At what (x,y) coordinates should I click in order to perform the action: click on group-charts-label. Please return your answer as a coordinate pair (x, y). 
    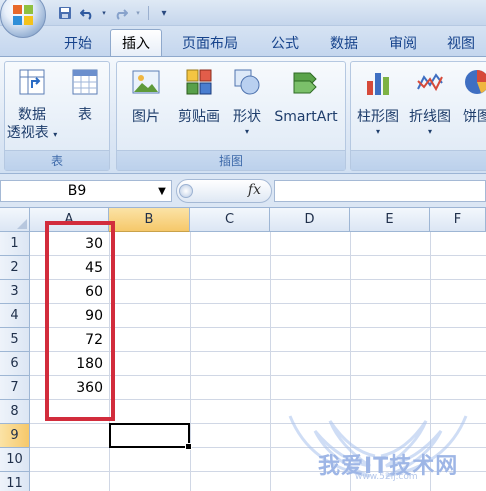
    Looking at the image, I should click on (418, 160).